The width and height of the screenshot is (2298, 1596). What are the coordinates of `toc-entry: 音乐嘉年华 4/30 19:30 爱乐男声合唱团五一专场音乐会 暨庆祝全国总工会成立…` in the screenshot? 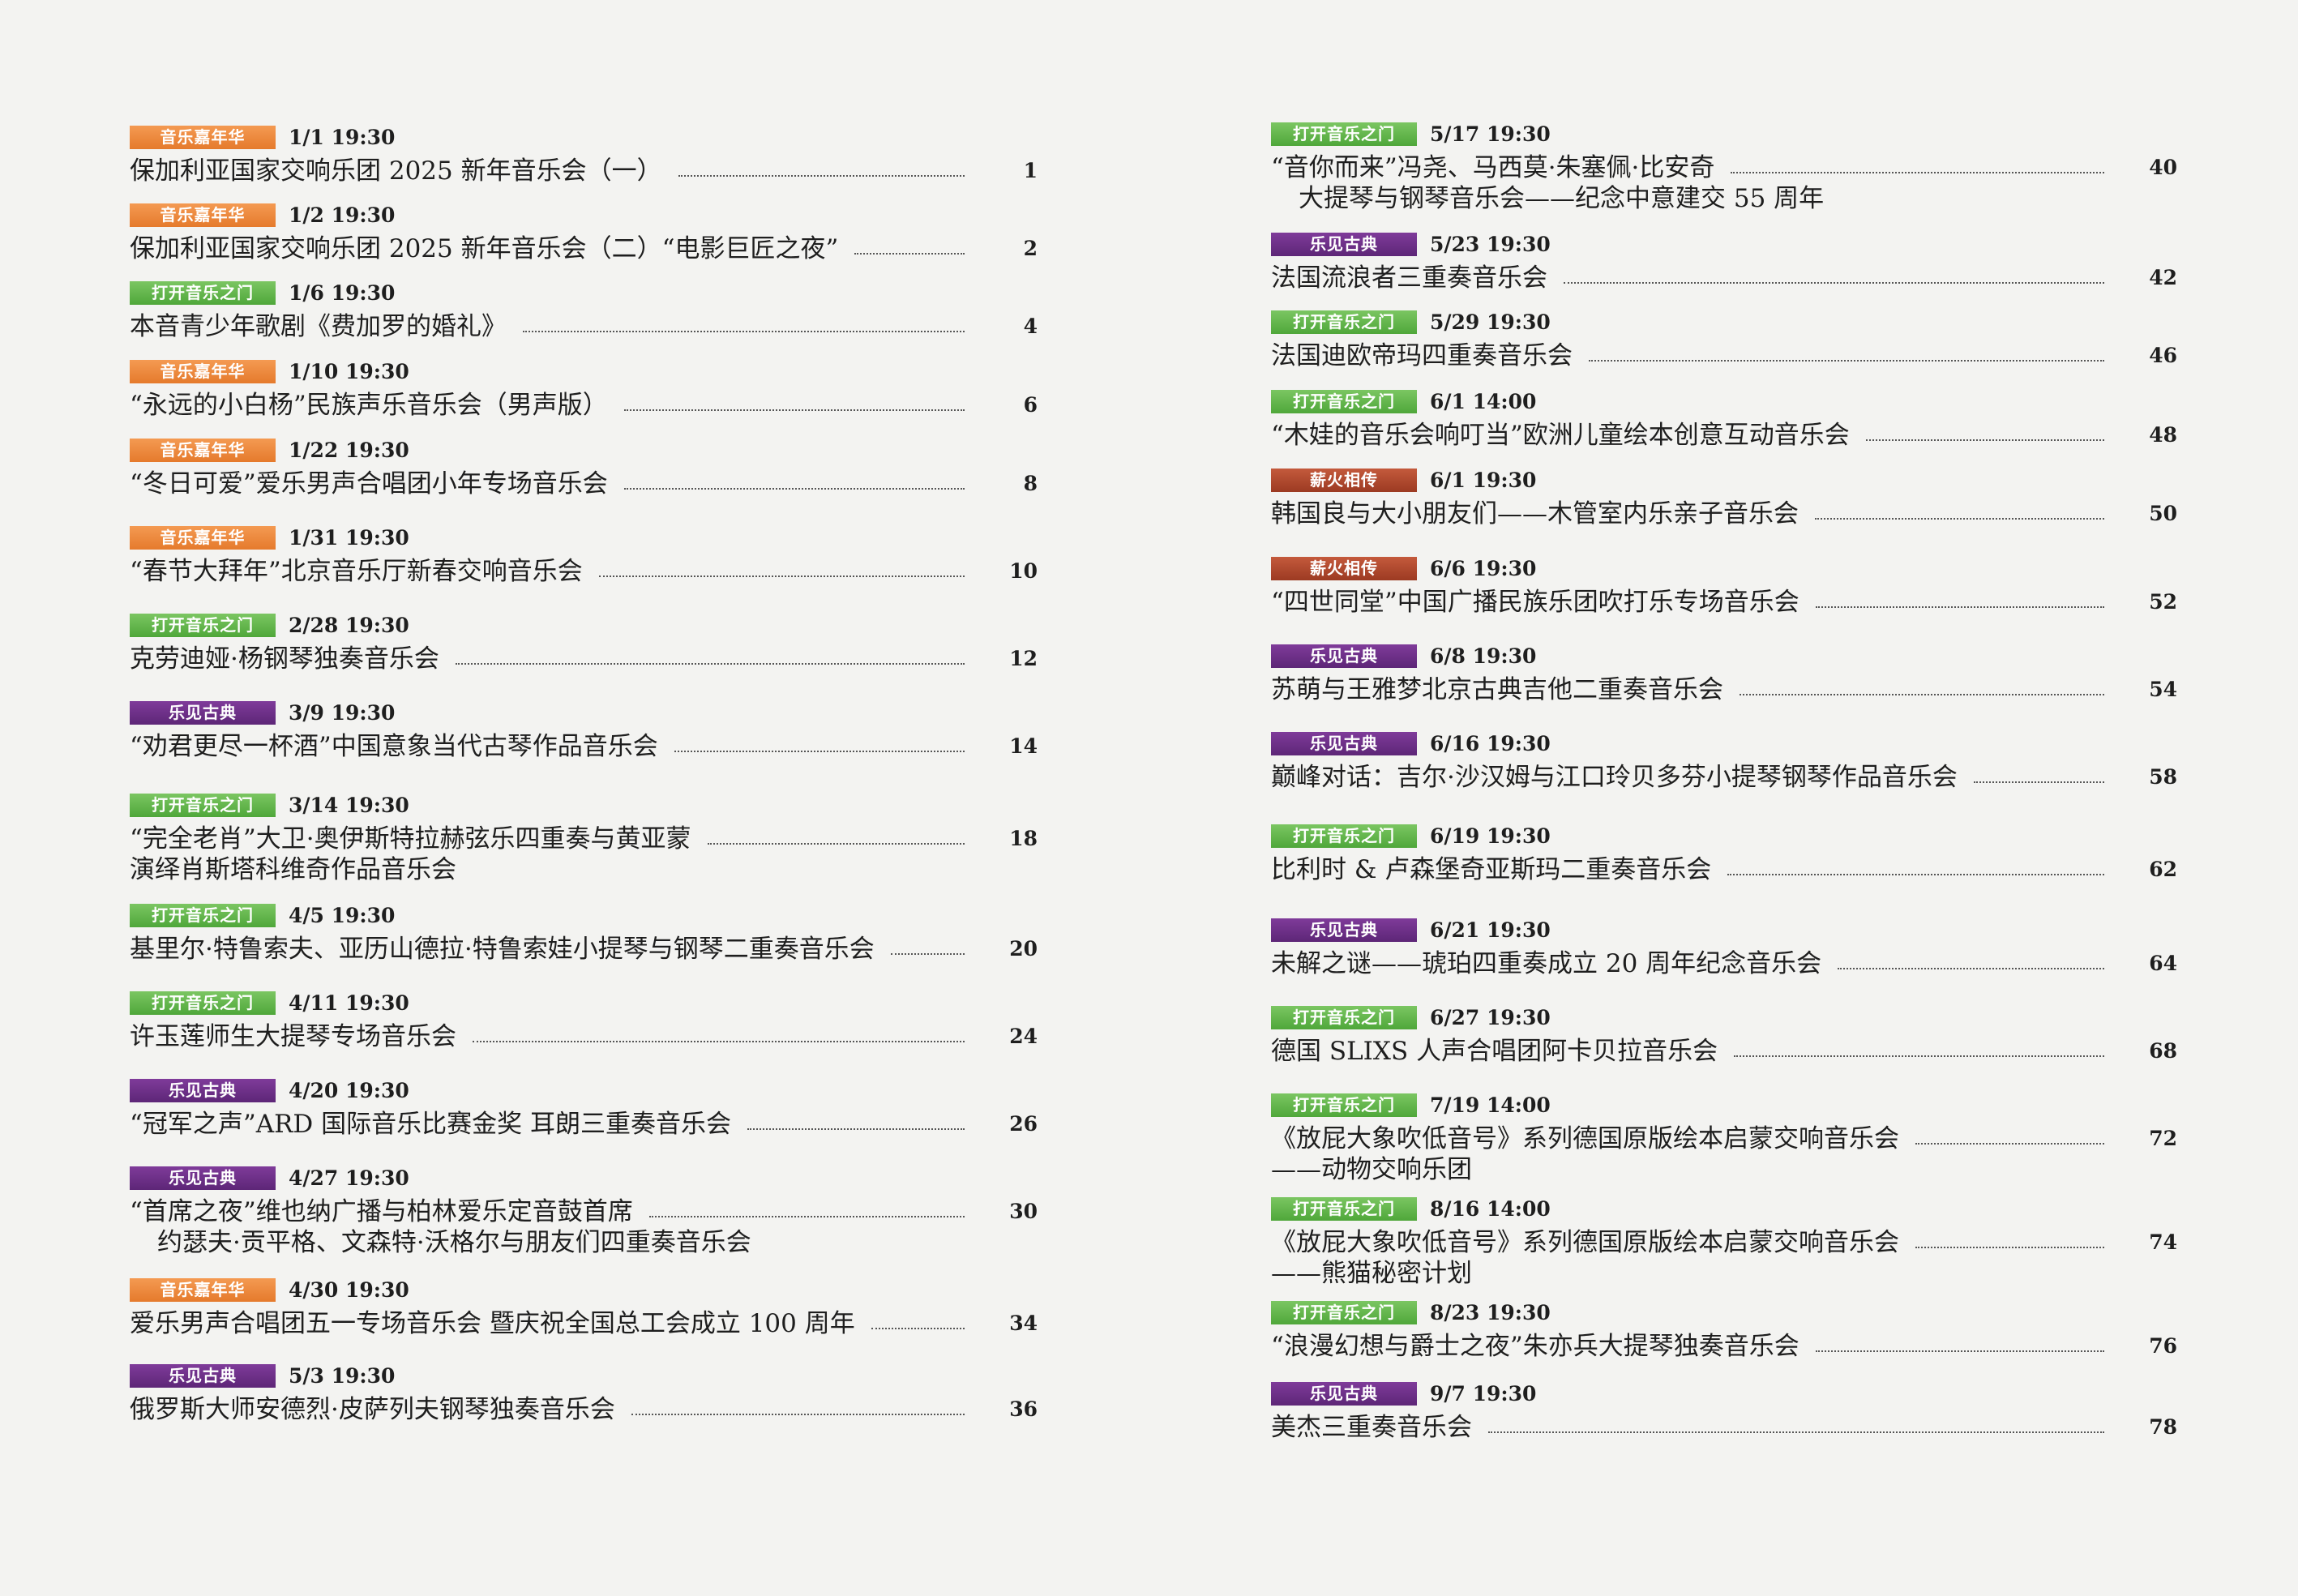 It's located at (584, 1314).